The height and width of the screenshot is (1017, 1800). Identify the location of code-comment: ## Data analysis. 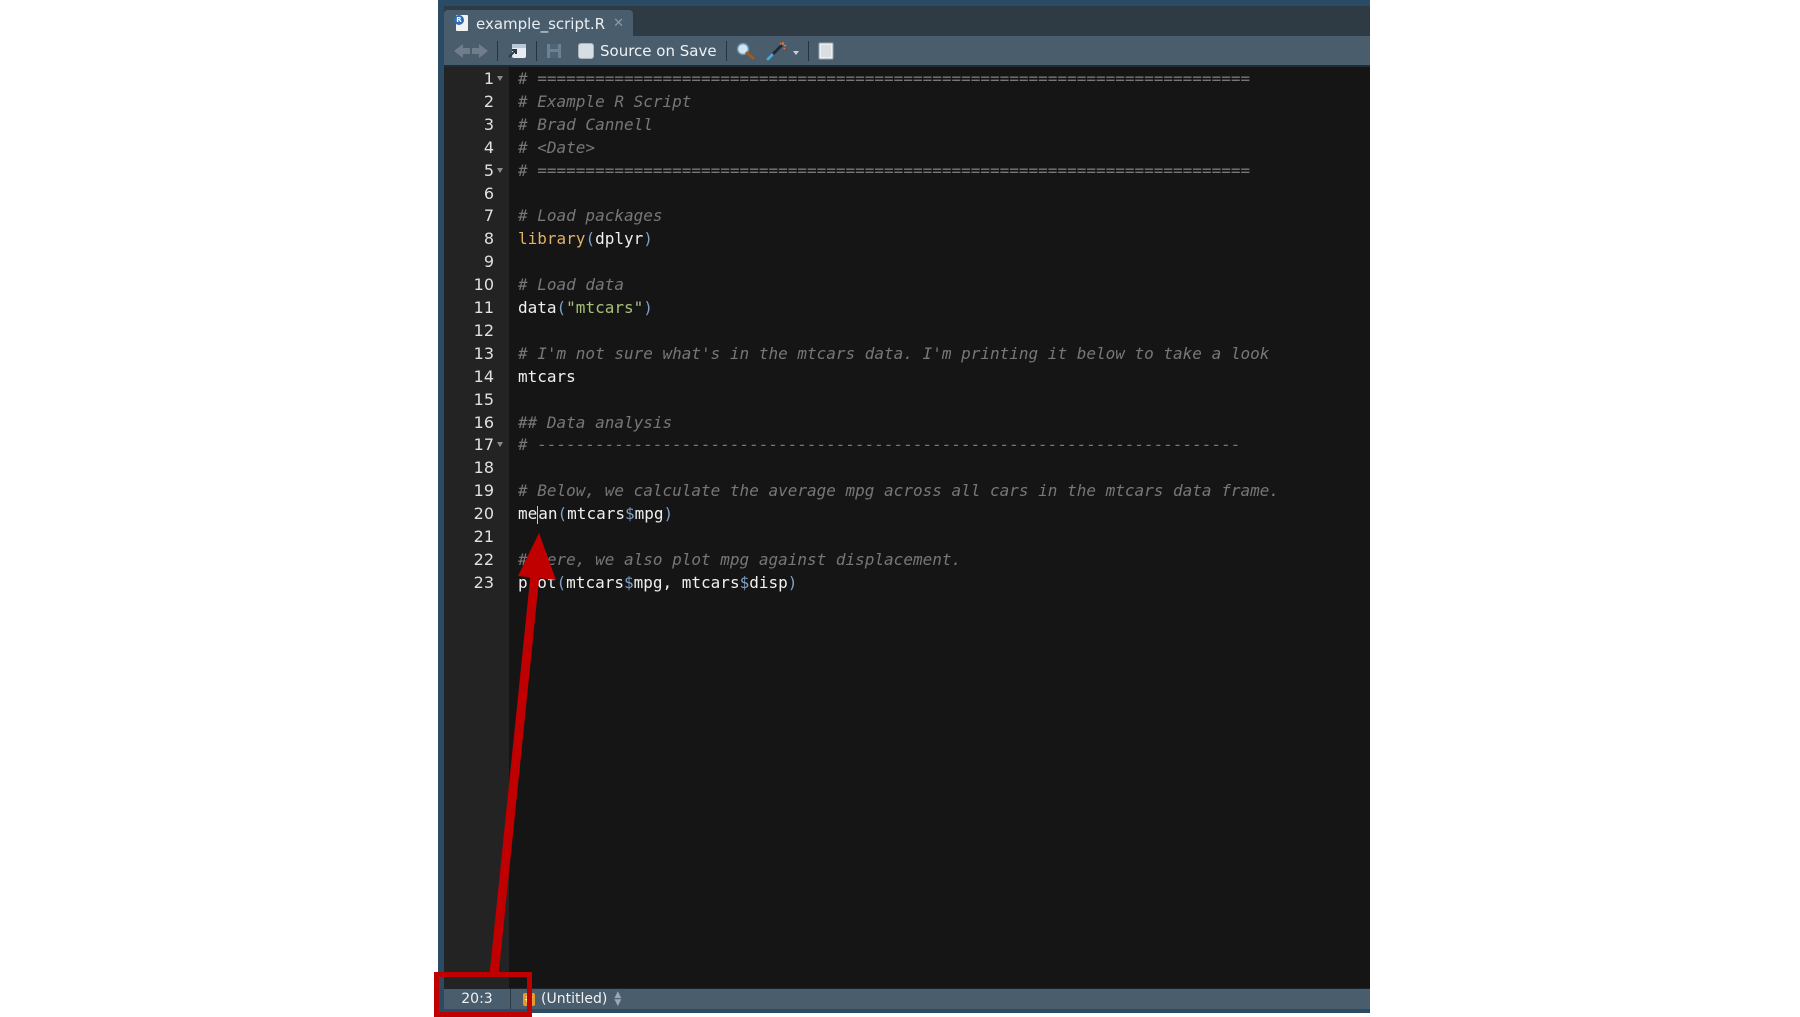
(595, 422).